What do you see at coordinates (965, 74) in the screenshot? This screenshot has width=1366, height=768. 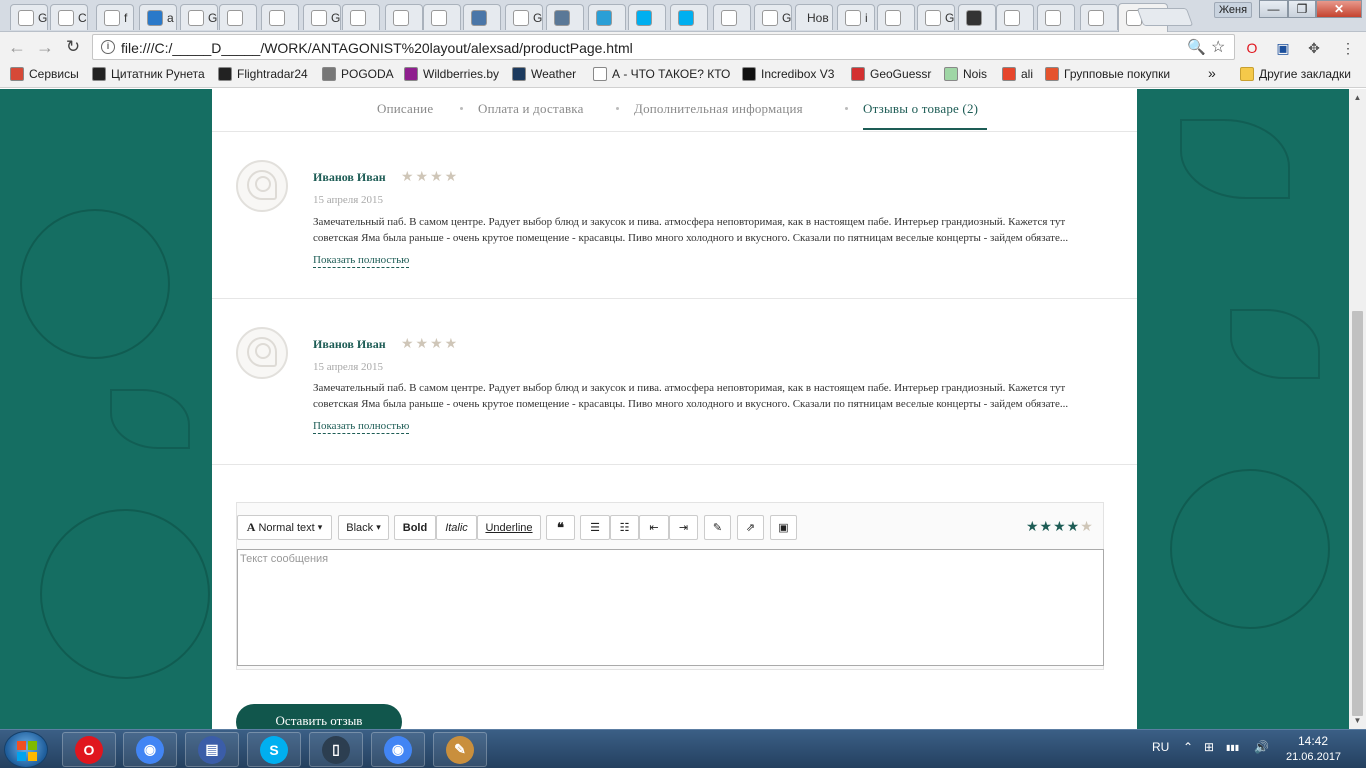 I see `bookmark-item: Nois` at bounding box center [965, 74].